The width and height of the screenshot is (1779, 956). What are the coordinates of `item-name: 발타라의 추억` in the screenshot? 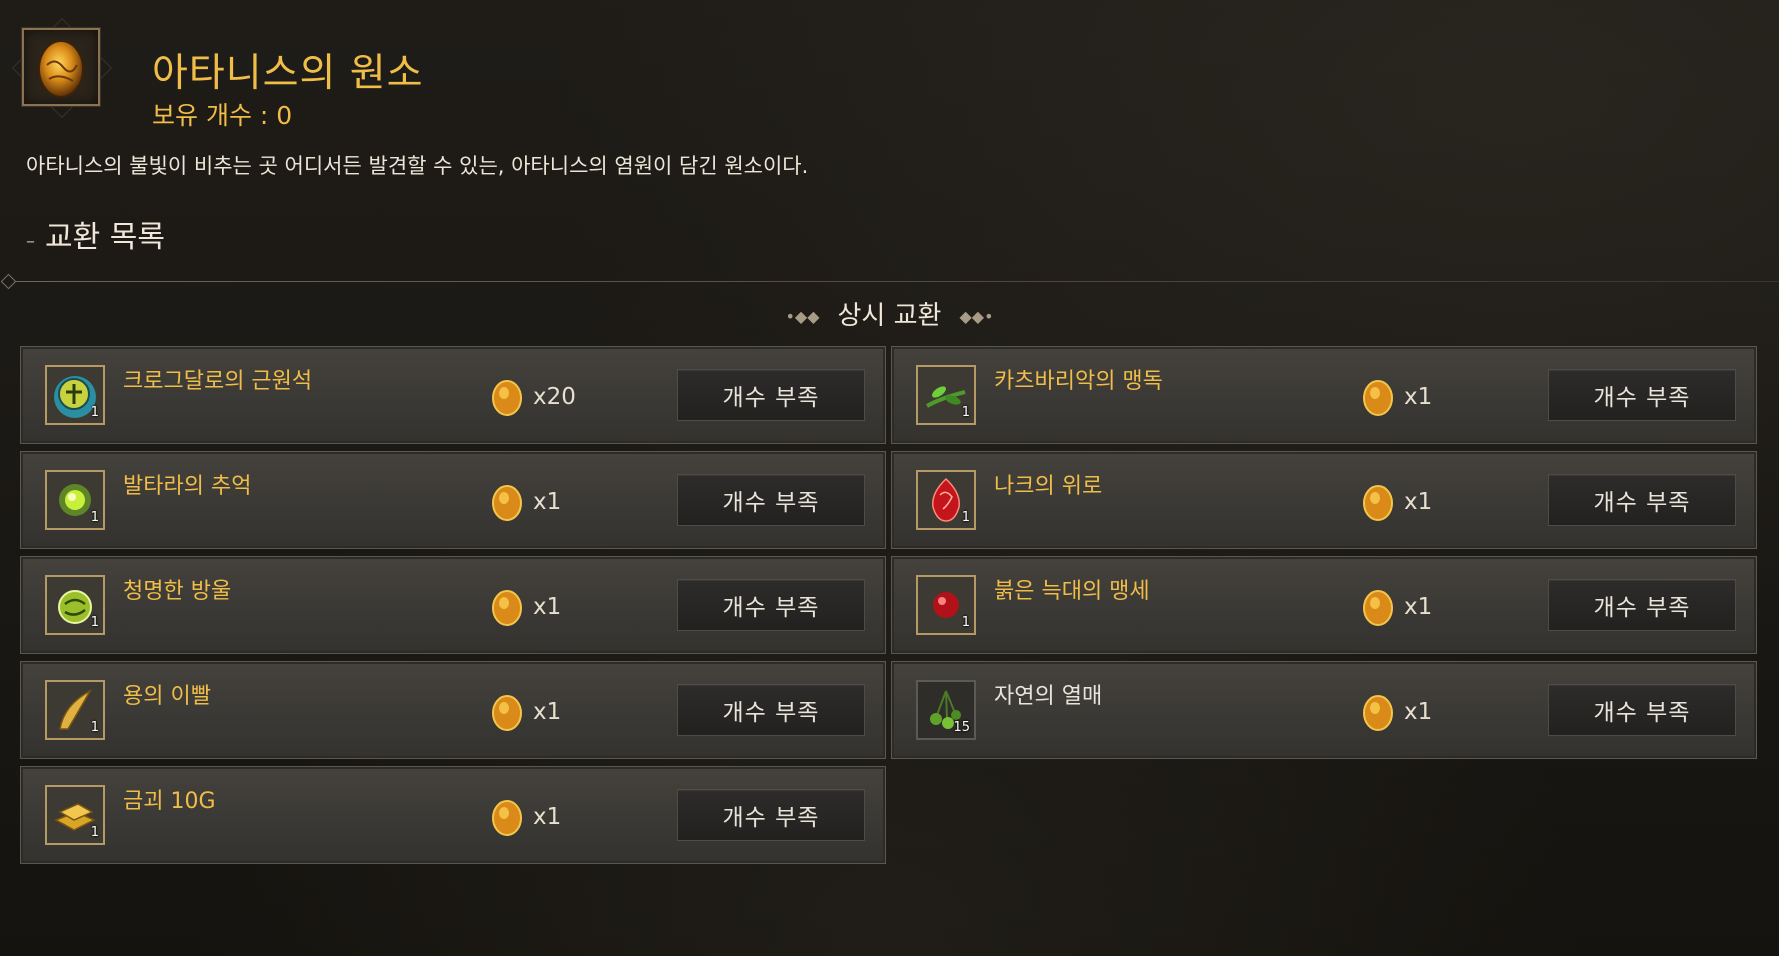 It's located at (187, 486).